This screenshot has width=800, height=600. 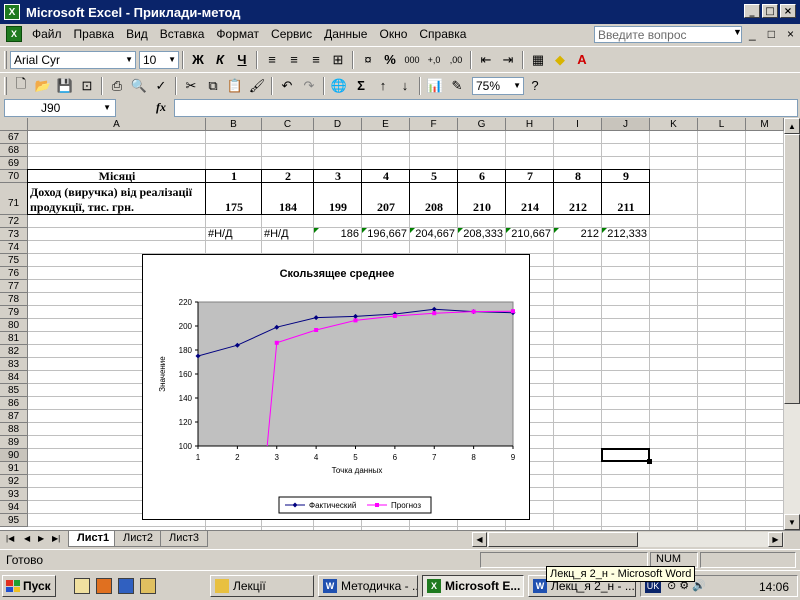 I want to click on row-header: 89, so click(x=14, y=442).